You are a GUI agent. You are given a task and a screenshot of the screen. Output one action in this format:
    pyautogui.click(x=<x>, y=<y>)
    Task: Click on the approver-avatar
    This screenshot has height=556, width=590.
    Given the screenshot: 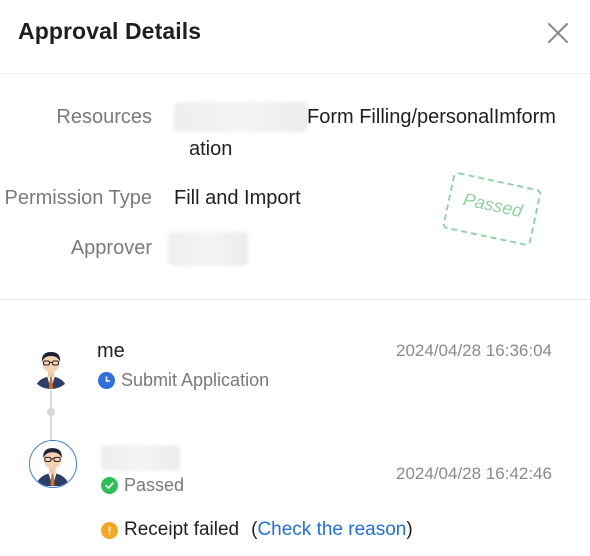 What is the action you would take?
    pyautogui.click(x=53, y=464)
    